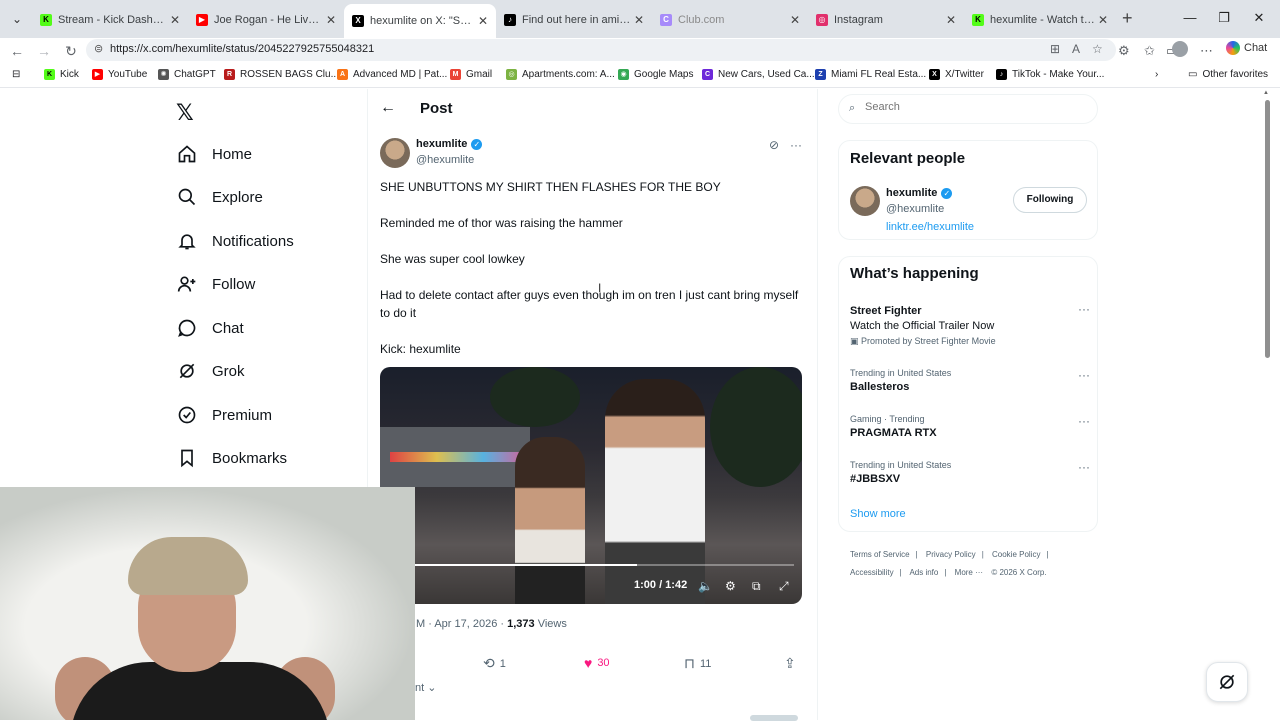 The width and height of the screenshot is (1280, 721). What do you see at coordinates (425, 687) in the screenshot?
I see `reply-sort-toggle: nt ⌄` at bounding box center [425, 687].